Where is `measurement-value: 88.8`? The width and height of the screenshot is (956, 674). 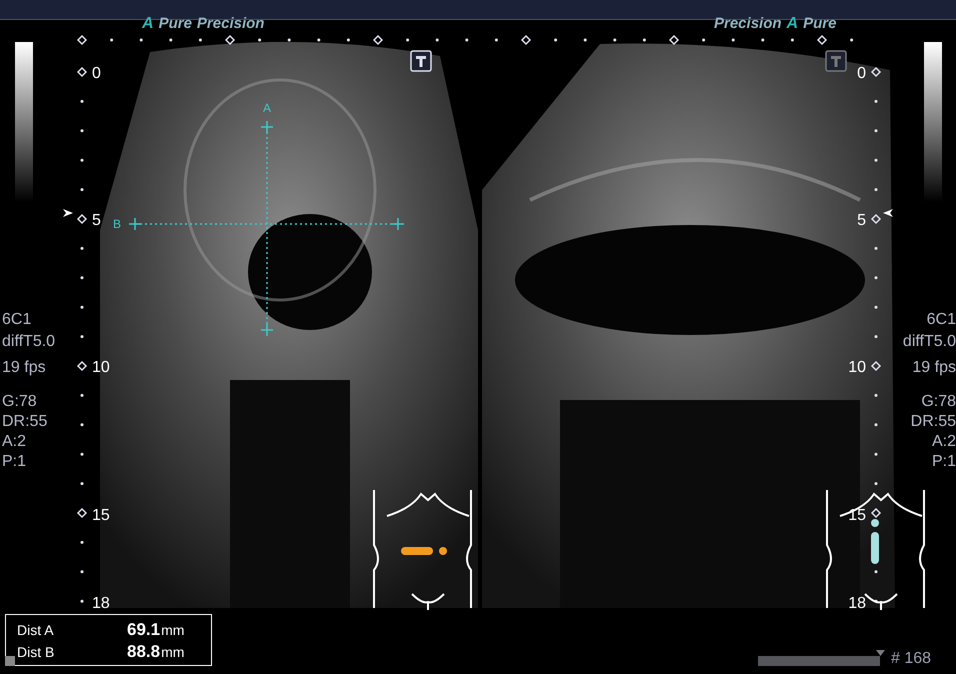 measurement-value: 88.8 is located at coordinates (143, 652).